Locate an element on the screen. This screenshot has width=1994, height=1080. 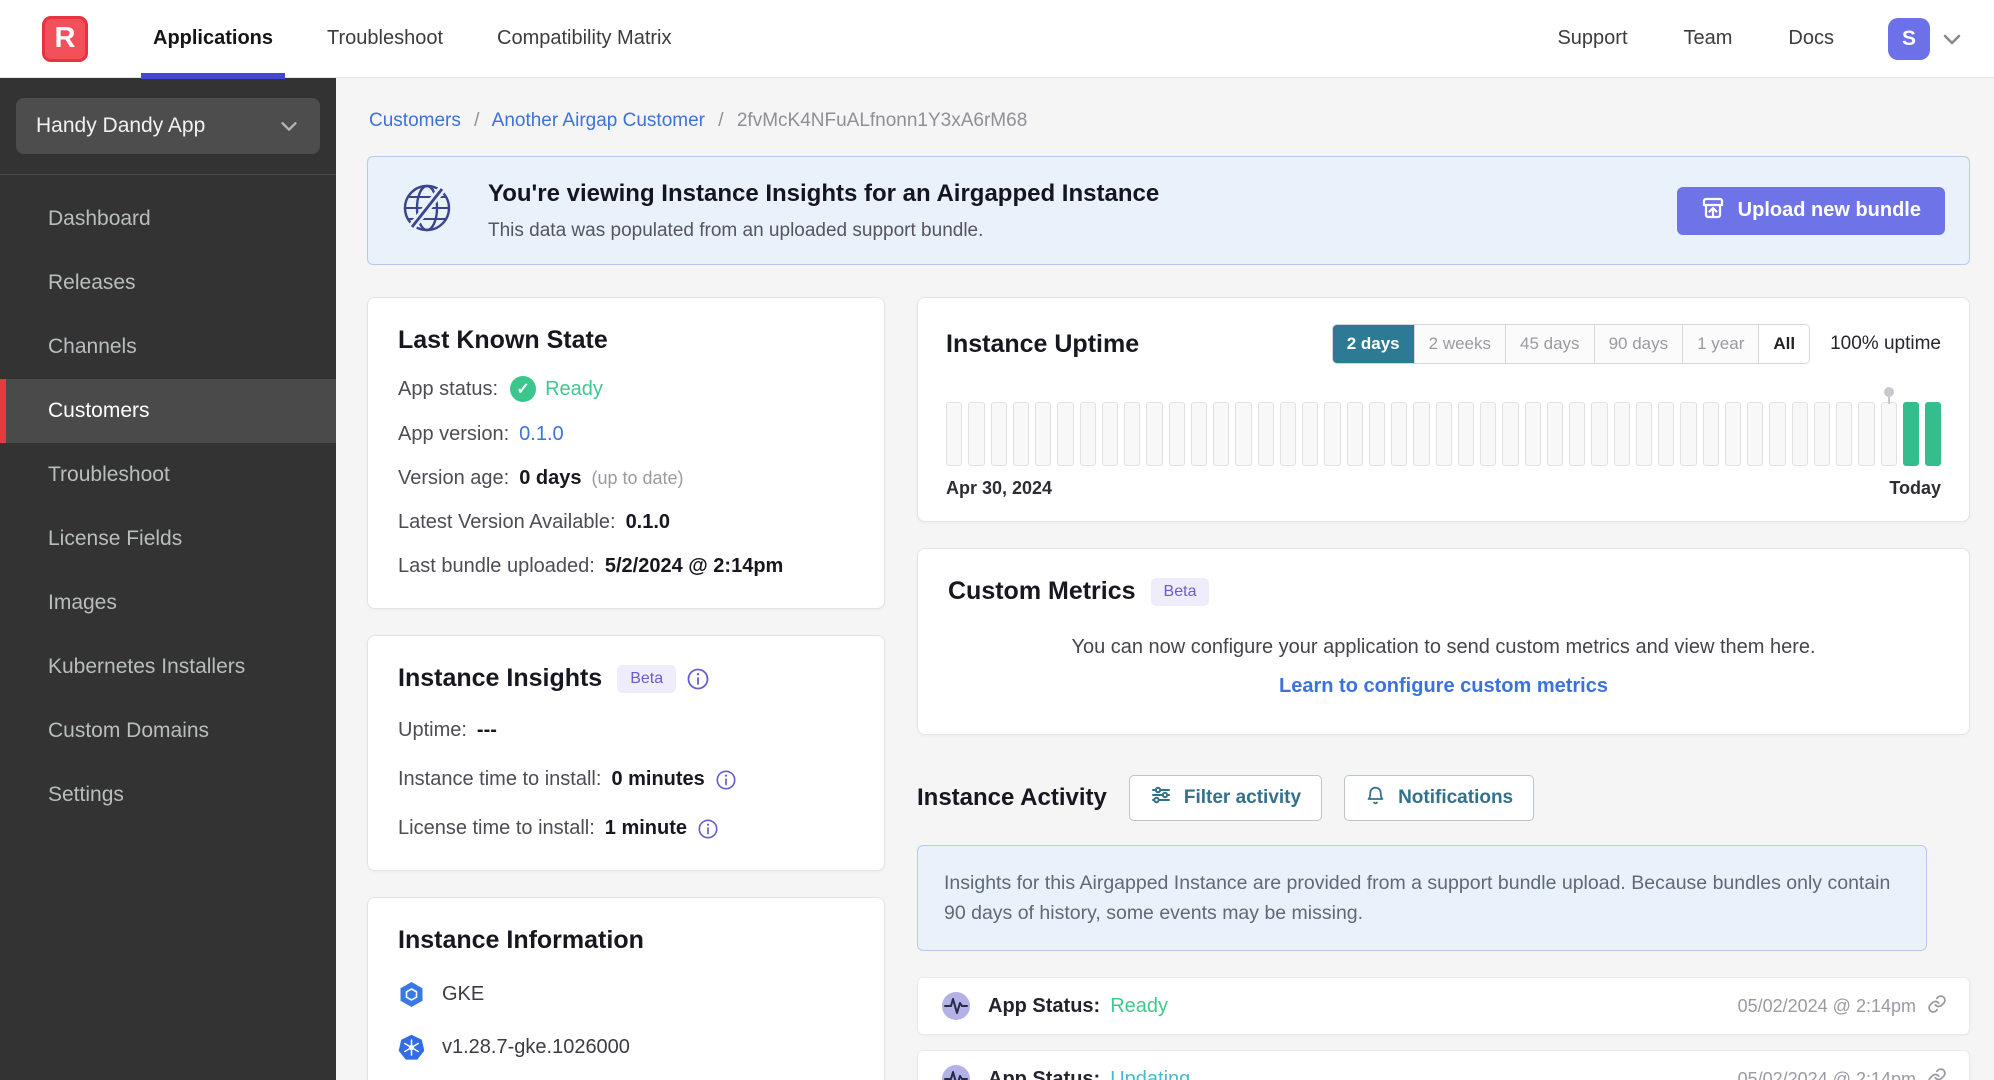
nav-link-support: Support is located at coordinates (1592, 39).